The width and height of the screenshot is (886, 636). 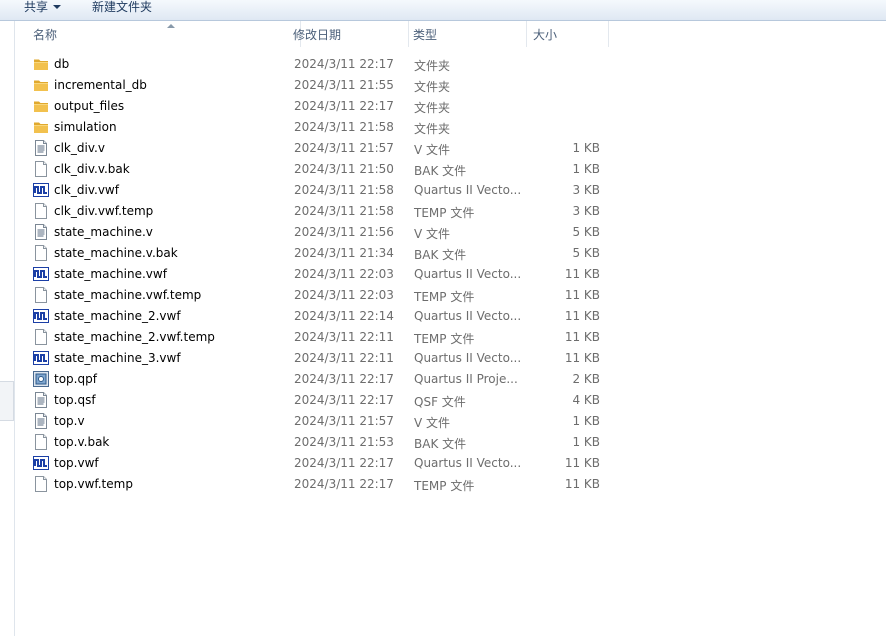 I want to click on command-bar: 共享 新建文件夹, so click(x=443, y=10).